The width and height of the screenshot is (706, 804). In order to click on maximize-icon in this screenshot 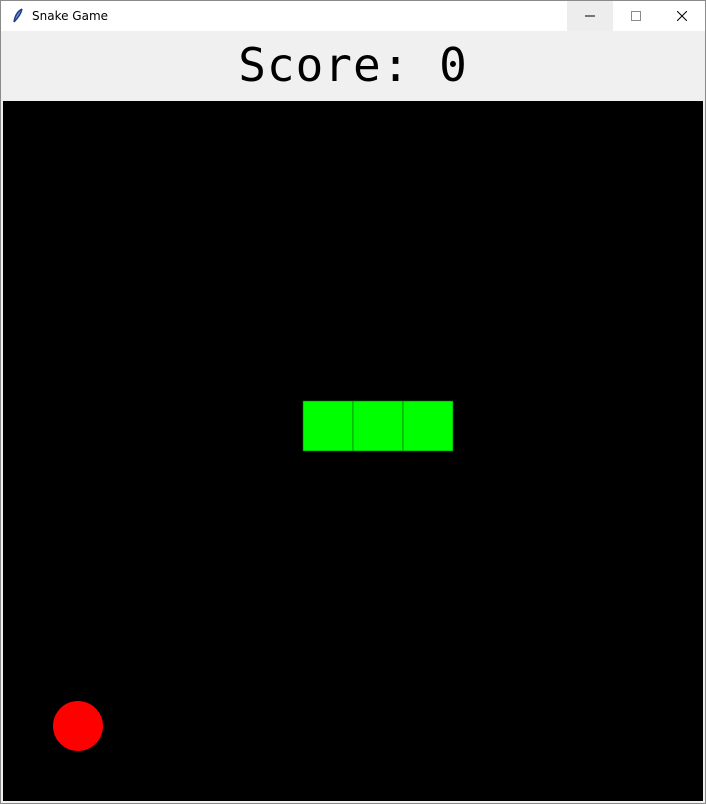, I will do `click(636, 16)`.